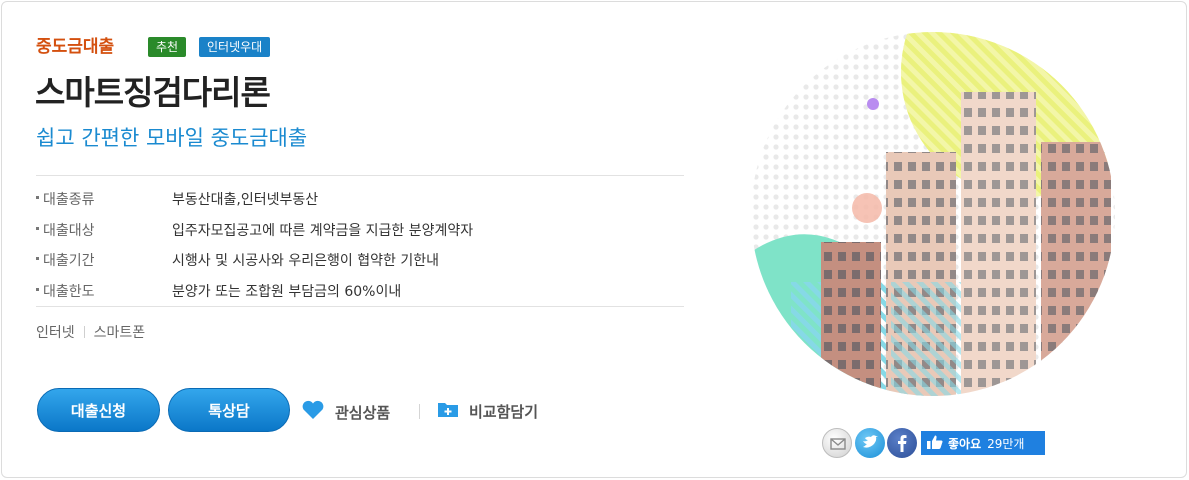  I want to click on add-compare-link: 비교함담기, so click(487, 411).